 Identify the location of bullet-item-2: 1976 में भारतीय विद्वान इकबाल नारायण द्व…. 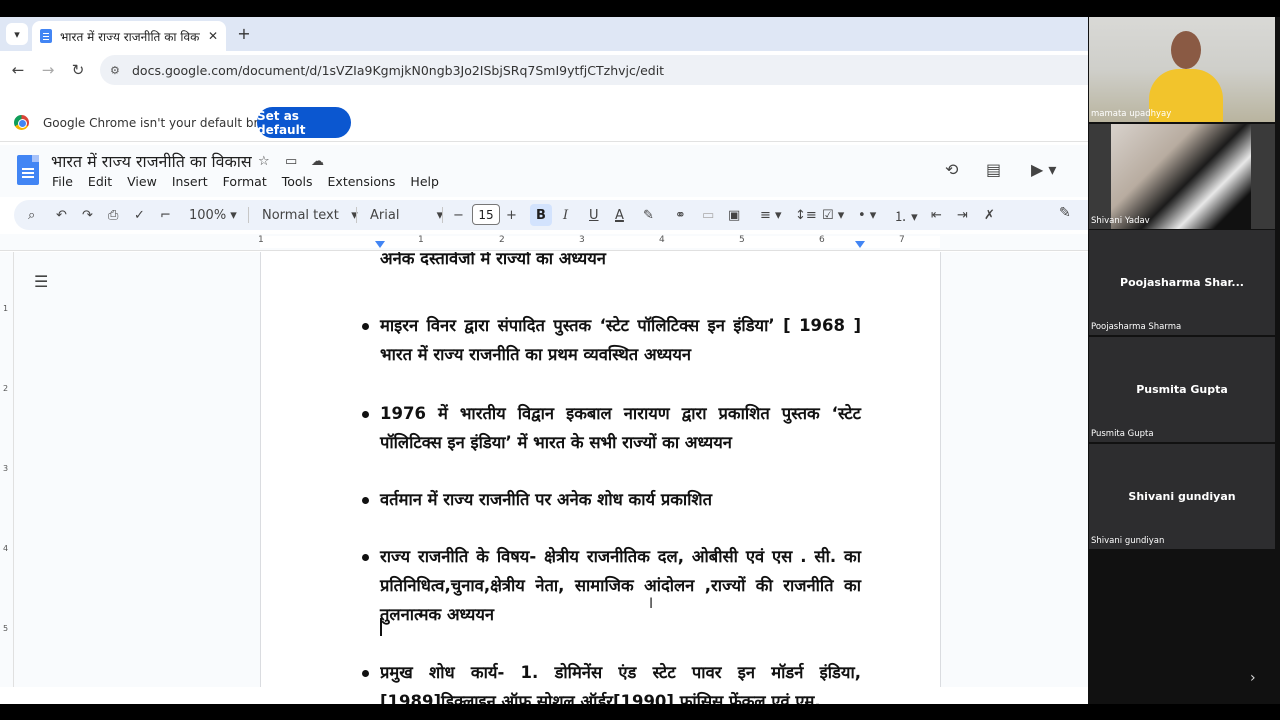
(620, 428).